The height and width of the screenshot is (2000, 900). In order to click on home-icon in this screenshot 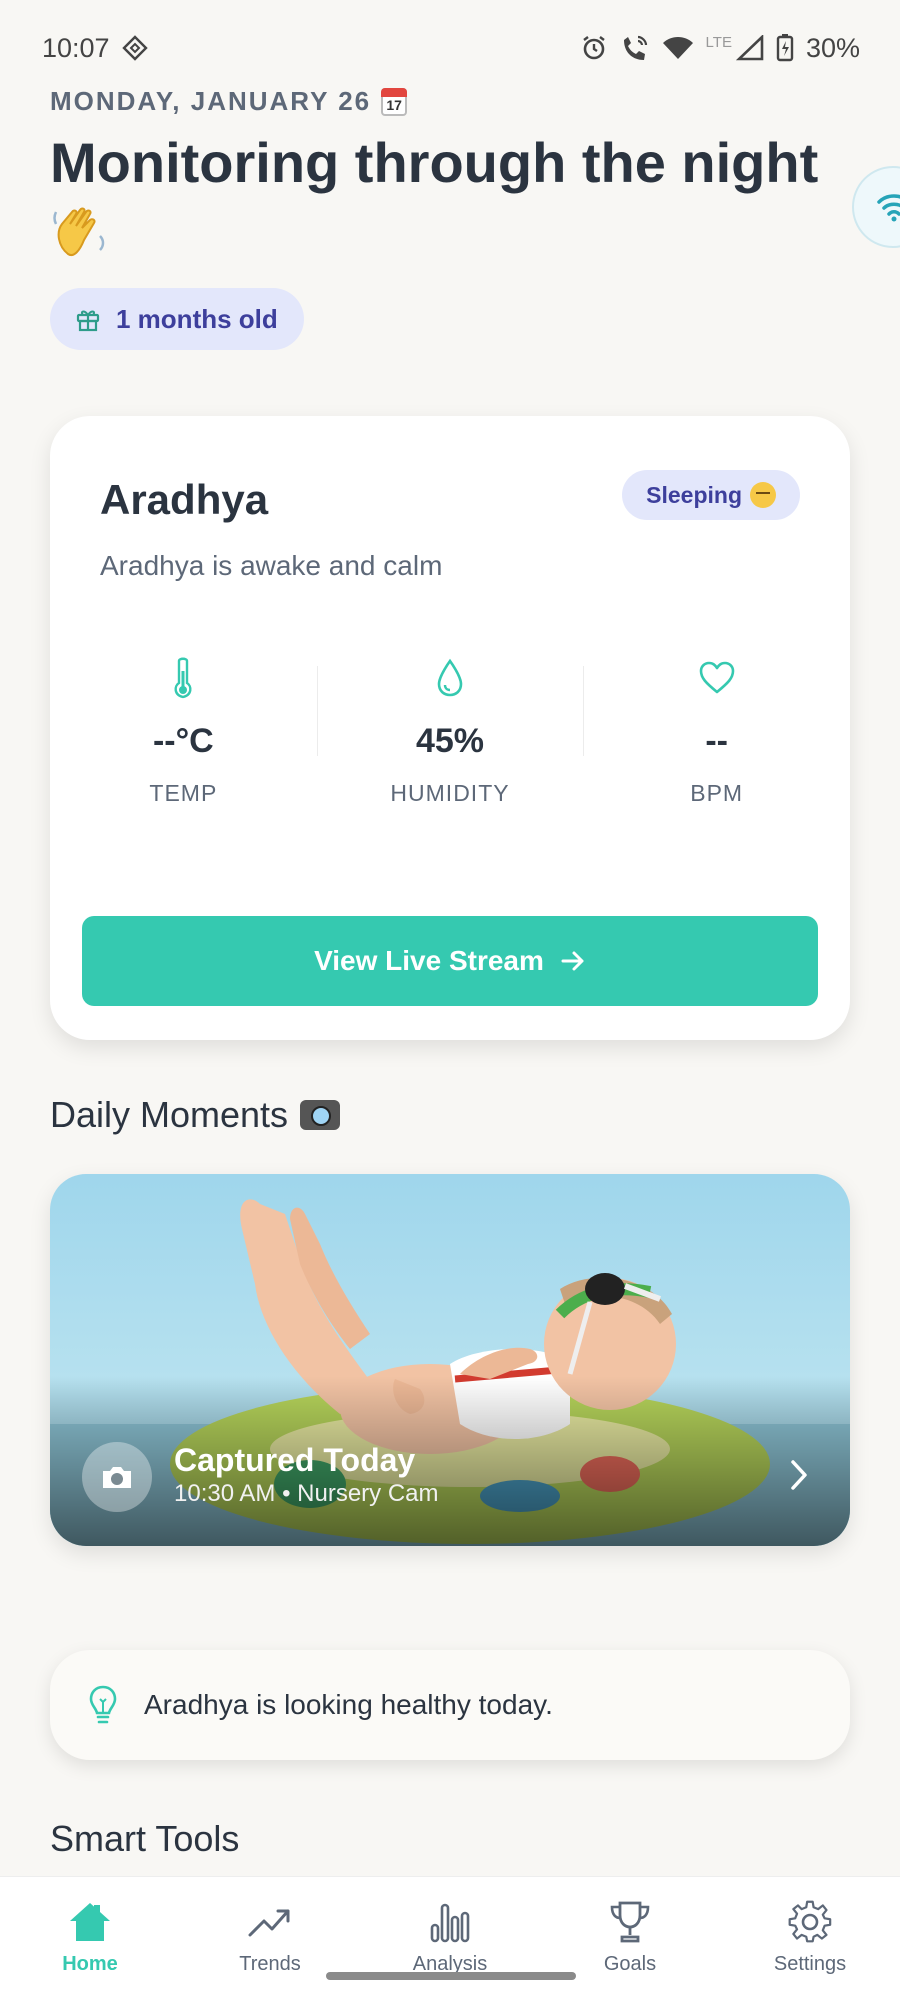, I will do `click(90, 1922)`.